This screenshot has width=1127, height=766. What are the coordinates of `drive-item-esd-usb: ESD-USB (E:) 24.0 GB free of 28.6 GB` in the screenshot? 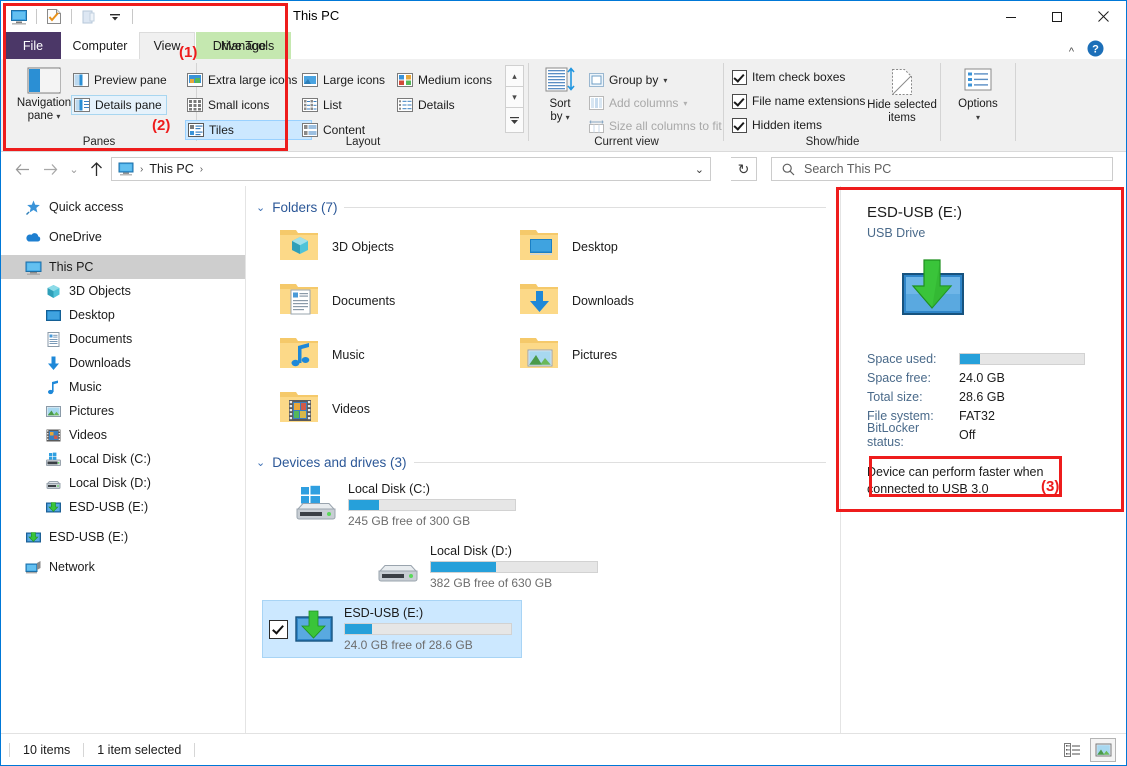 It's located at (392, 629).